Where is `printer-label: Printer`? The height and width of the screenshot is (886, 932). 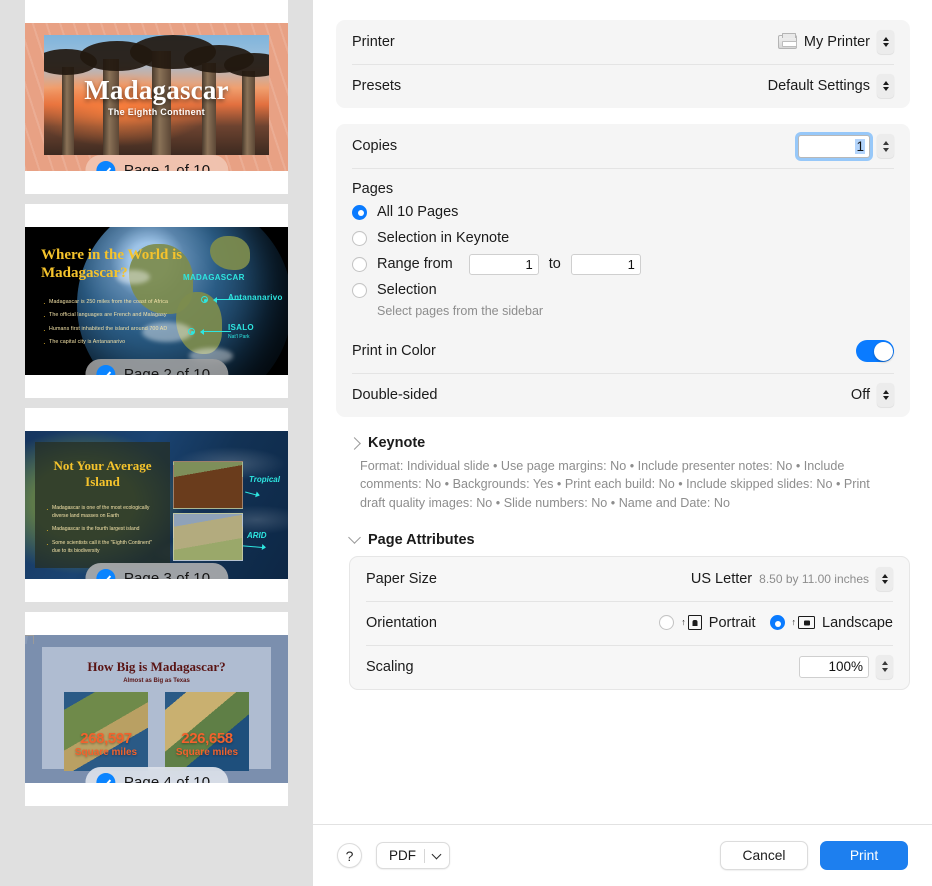
printer-label: Printer is located at coordinates (373, 42).